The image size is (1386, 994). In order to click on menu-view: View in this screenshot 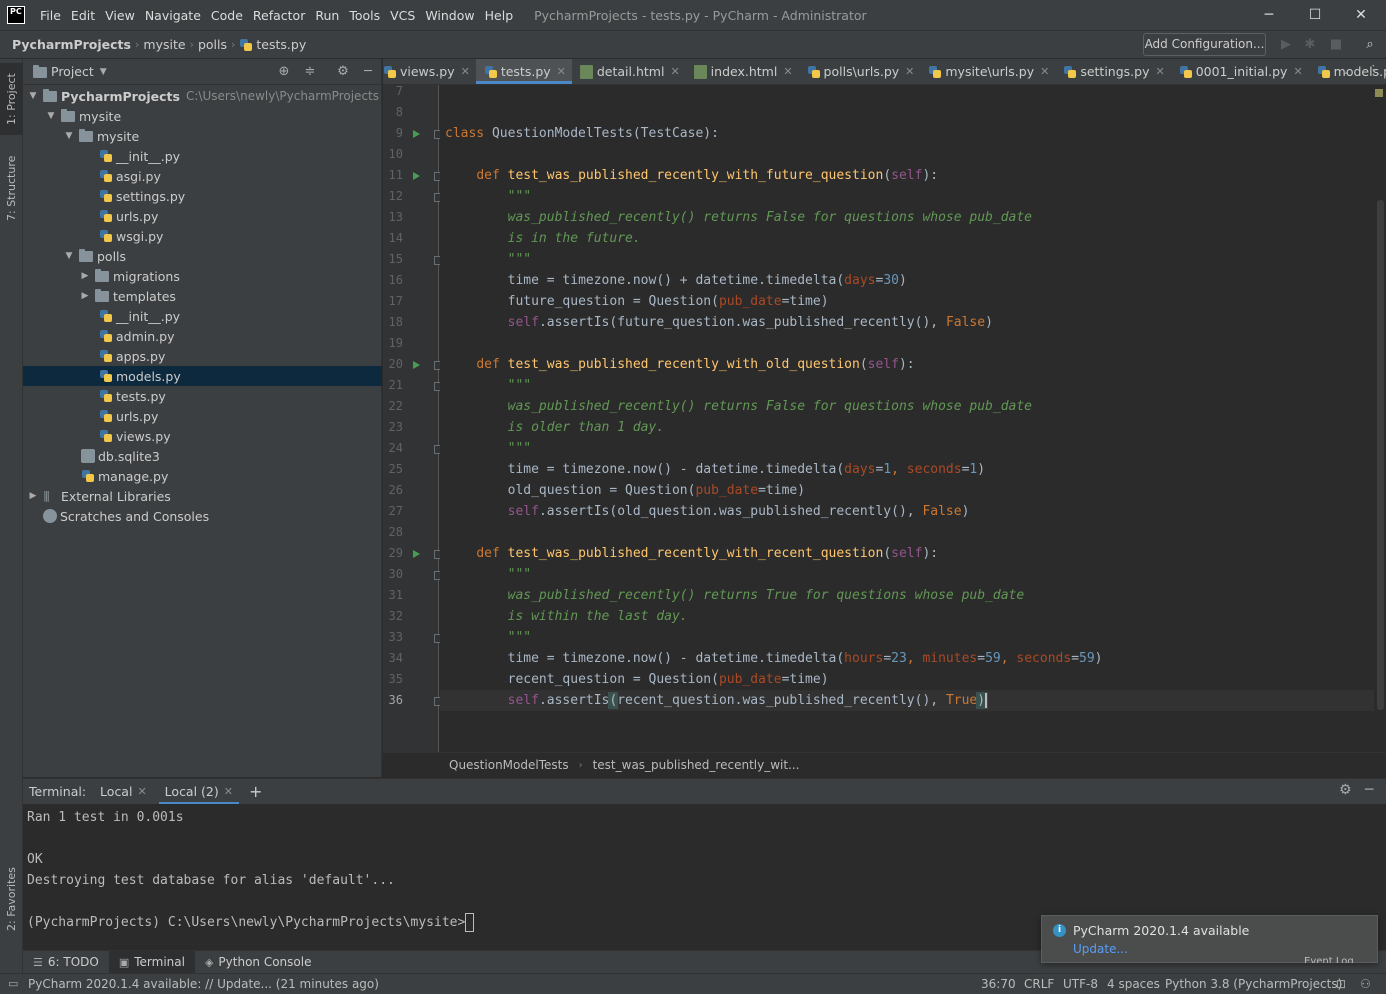, I will do `click(120, 15)`.